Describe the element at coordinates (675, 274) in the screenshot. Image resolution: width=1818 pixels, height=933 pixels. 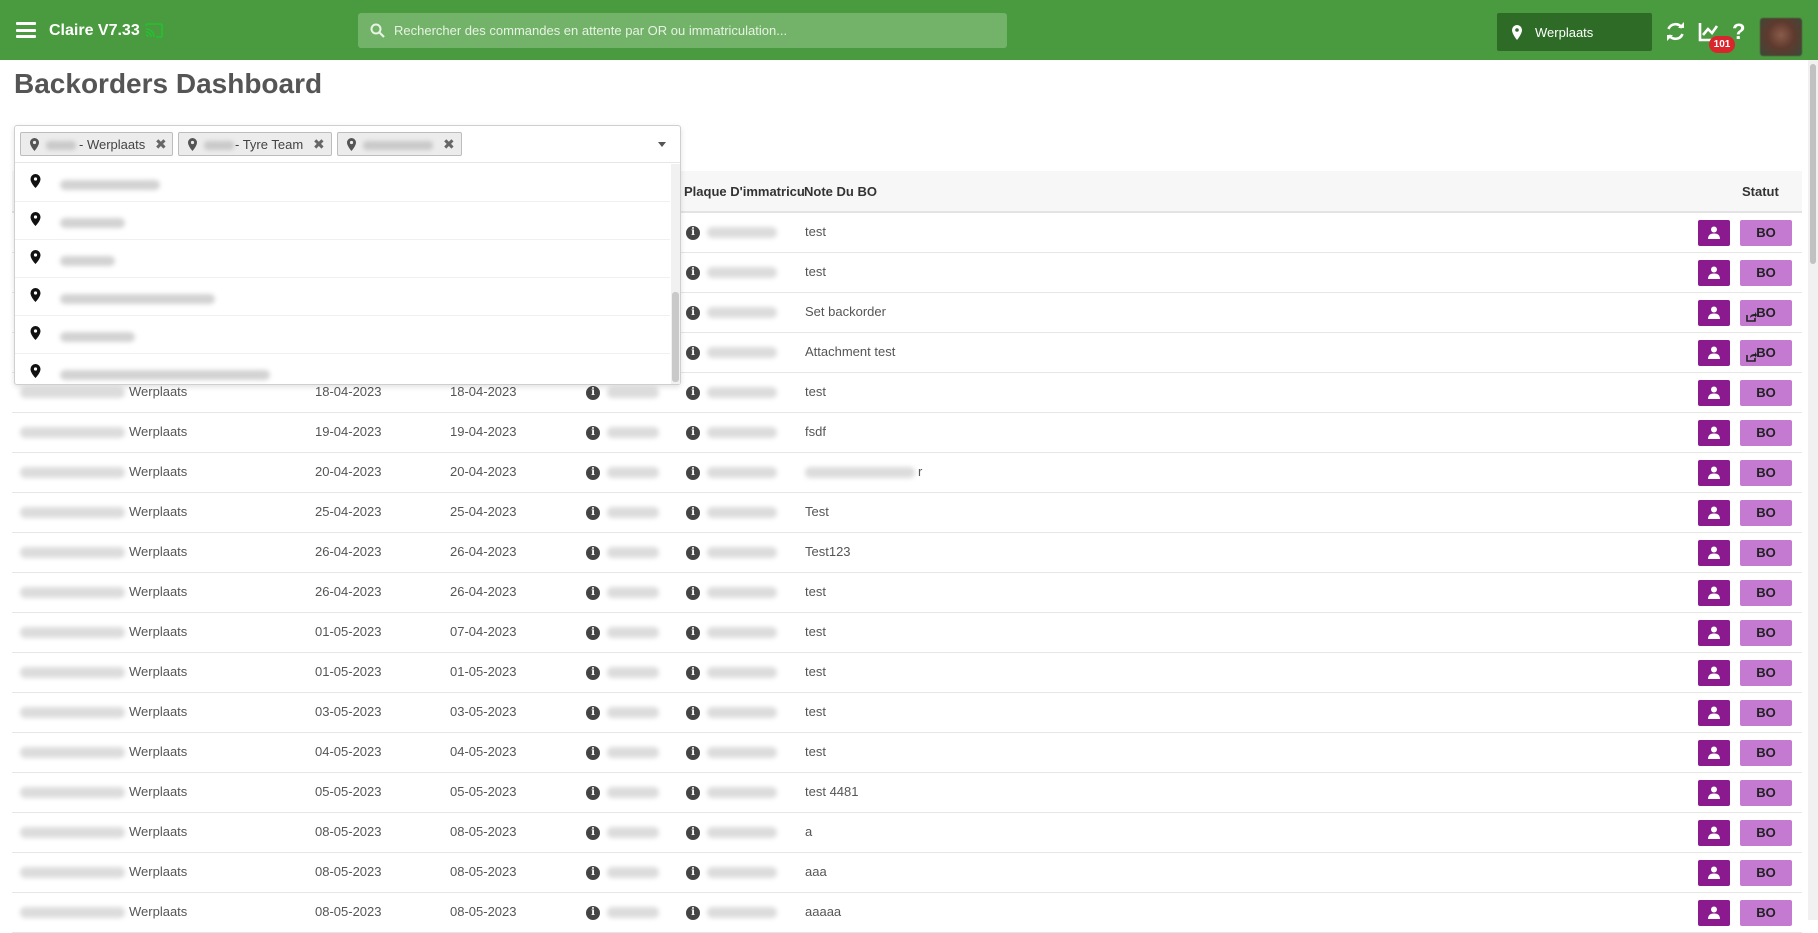
I see `dropdown-scrollbar` at that location.